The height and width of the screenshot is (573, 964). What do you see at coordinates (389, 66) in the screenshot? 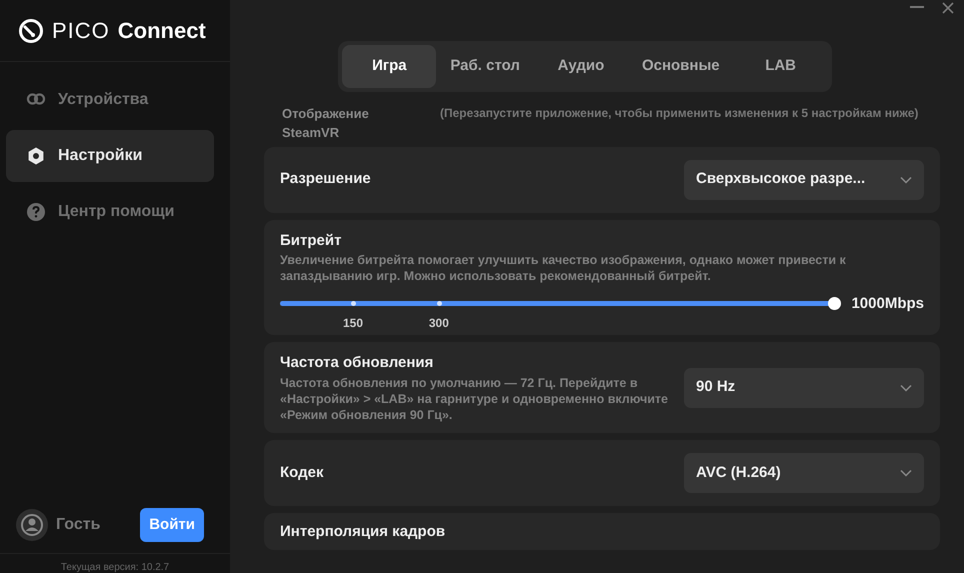
I see `tab: Игра` at bounding box center [389, 66].